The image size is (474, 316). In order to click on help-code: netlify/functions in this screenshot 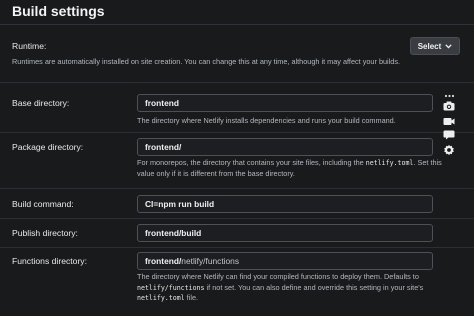, I will do `click(171, 287)`.